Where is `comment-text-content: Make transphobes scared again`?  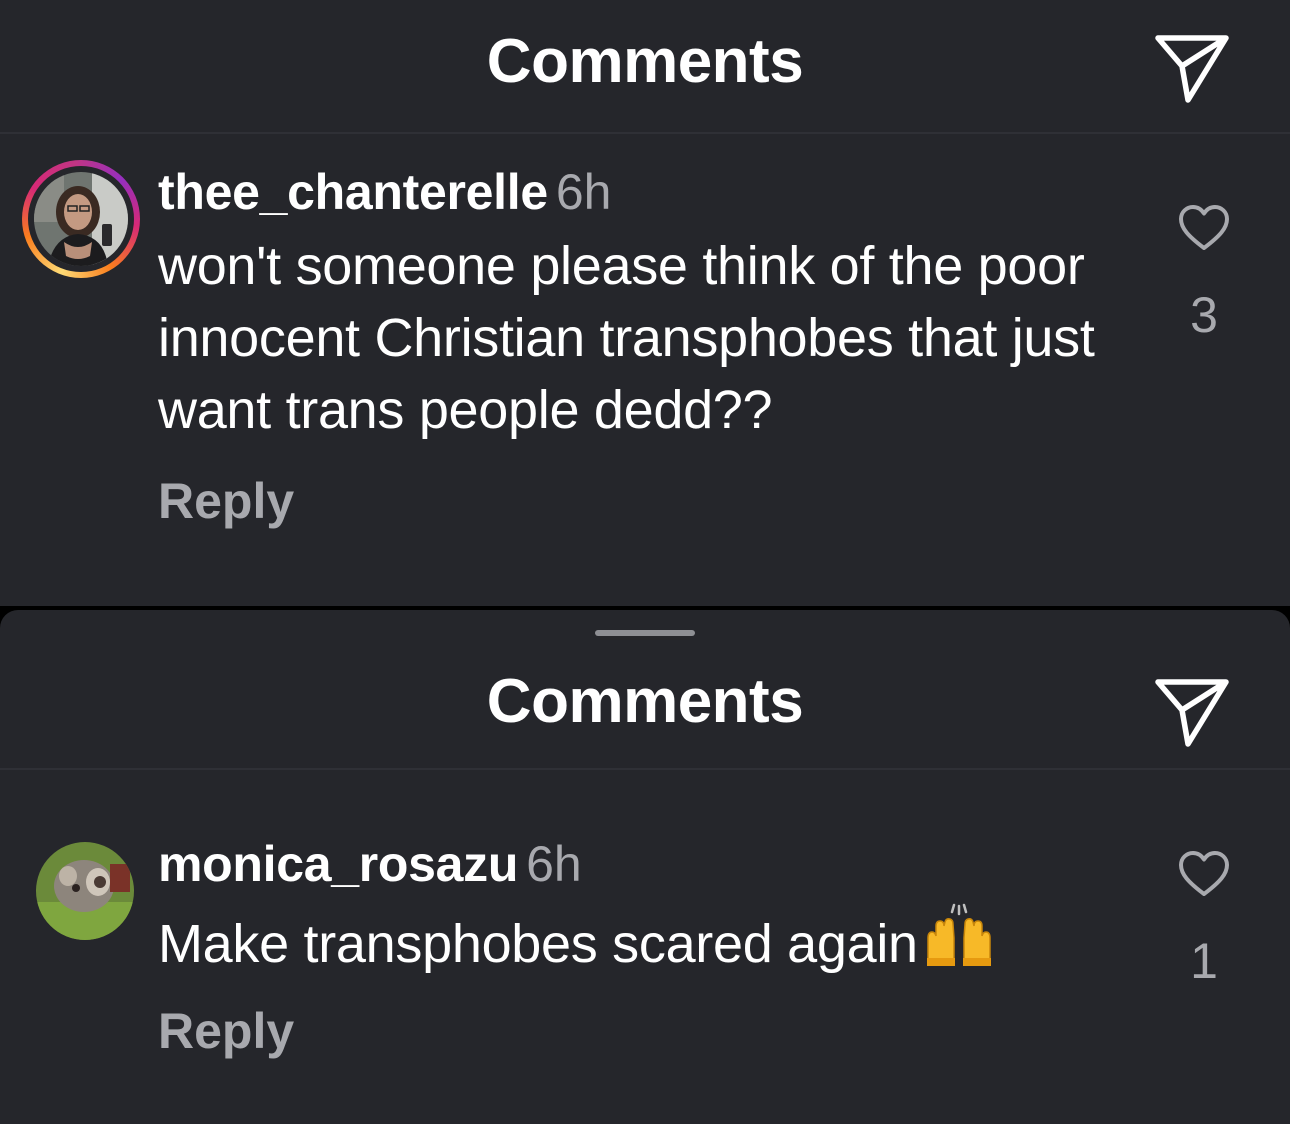 comment-text-content: Make transphobes scared again is located at coordinates (538, 944).